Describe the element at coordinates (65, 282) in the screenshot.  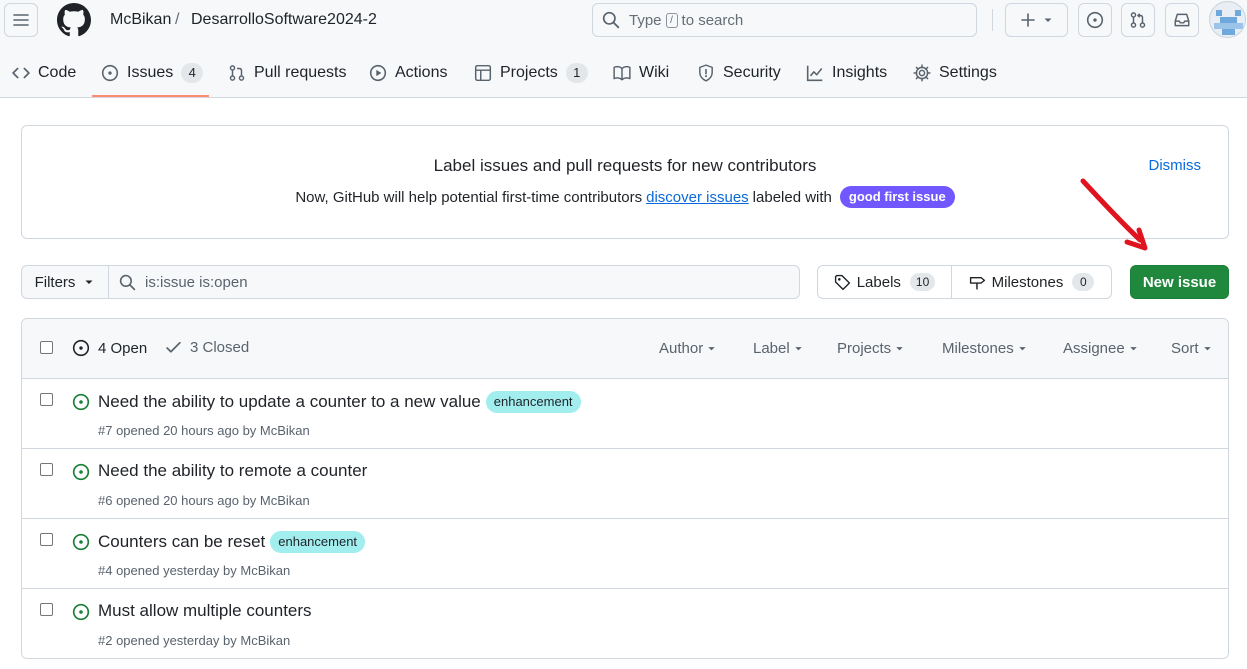
I see `filters-dropdown-button: Filters` at that location.